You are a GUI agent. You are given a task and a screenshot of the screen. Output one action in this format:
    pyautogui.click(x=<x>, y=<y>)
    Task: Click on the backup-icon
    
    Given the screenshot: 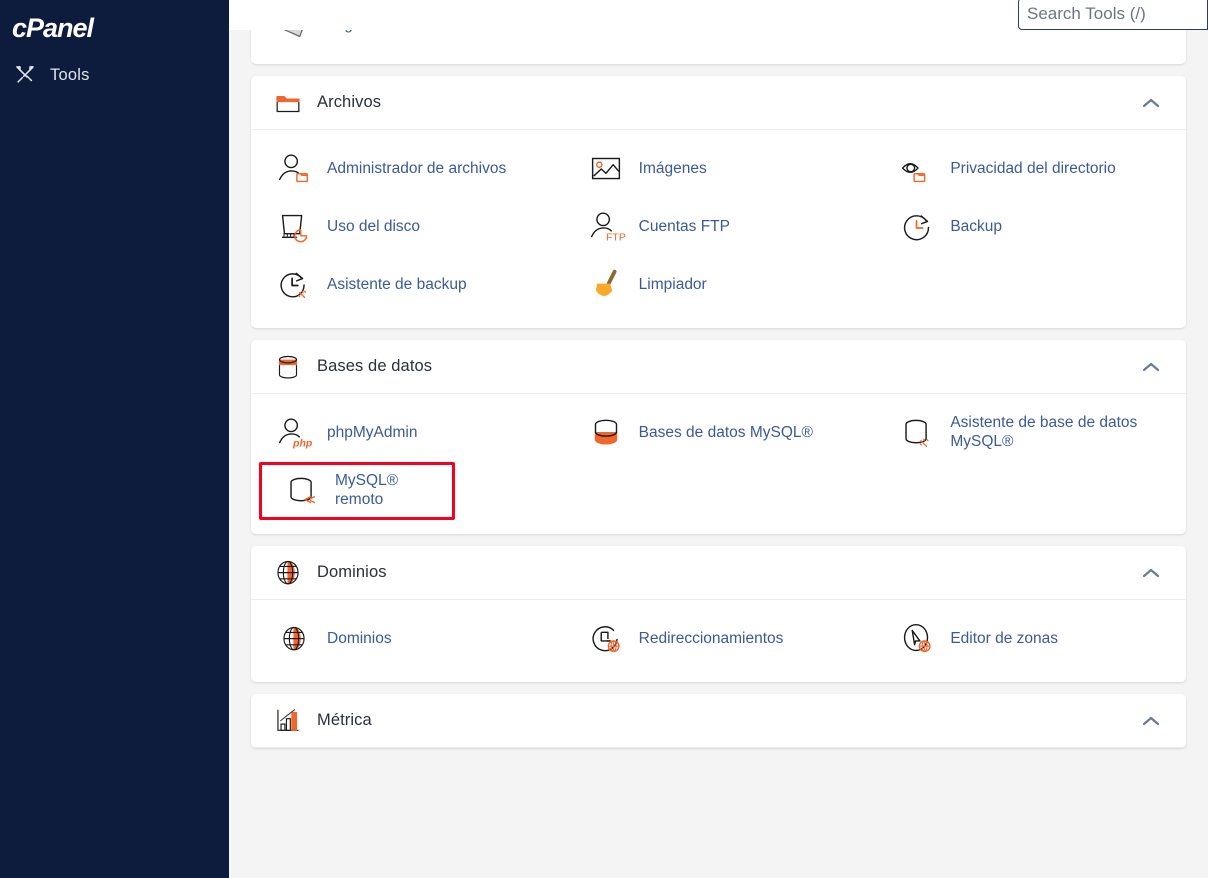 What is the action you would take?
    pyautogui.click(x=917, y=227)
    